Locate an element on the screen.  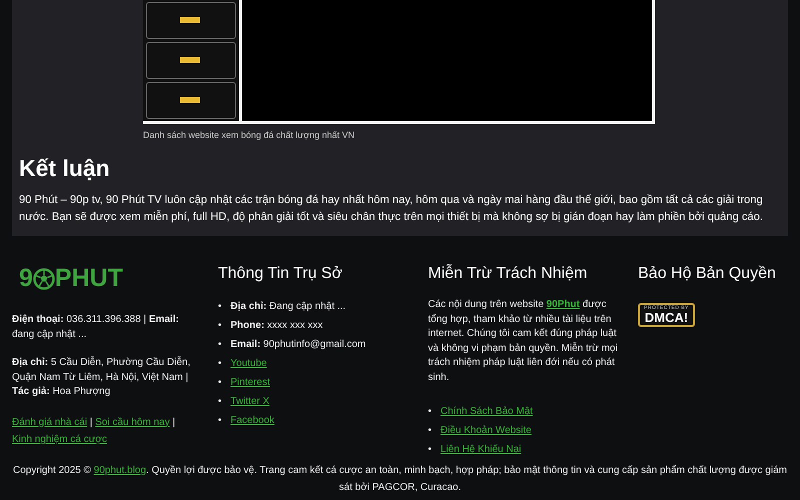
contact-info: Phone: xxxx xxx xxx is located at coordinates (276, 326).